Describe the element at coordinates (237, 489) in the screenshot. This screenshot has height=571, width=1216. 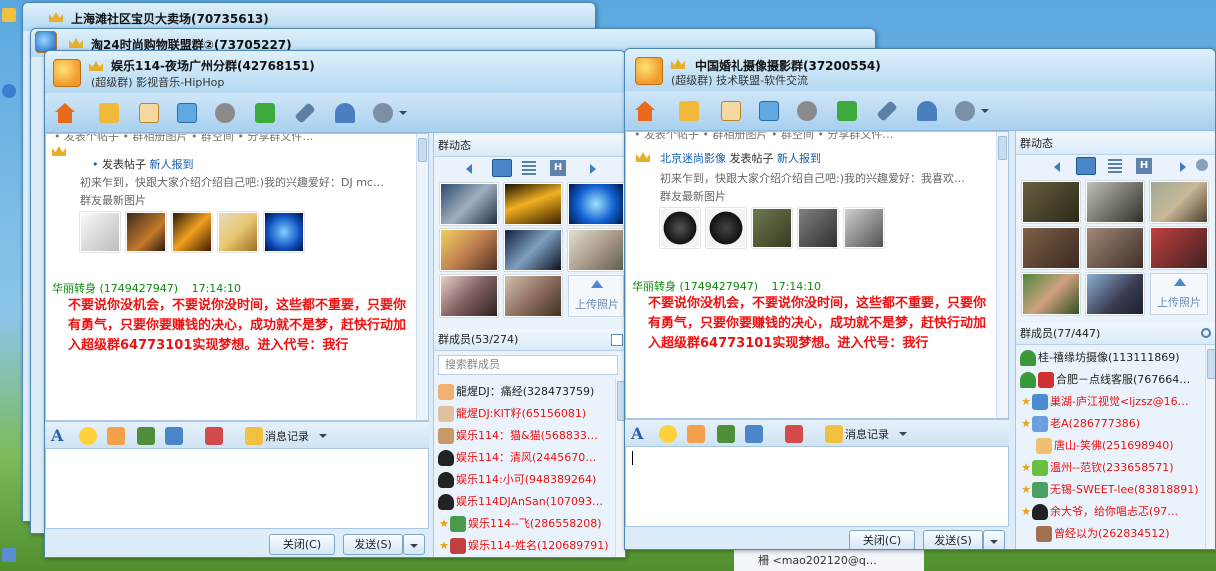
I see `left-message-input` at that location.